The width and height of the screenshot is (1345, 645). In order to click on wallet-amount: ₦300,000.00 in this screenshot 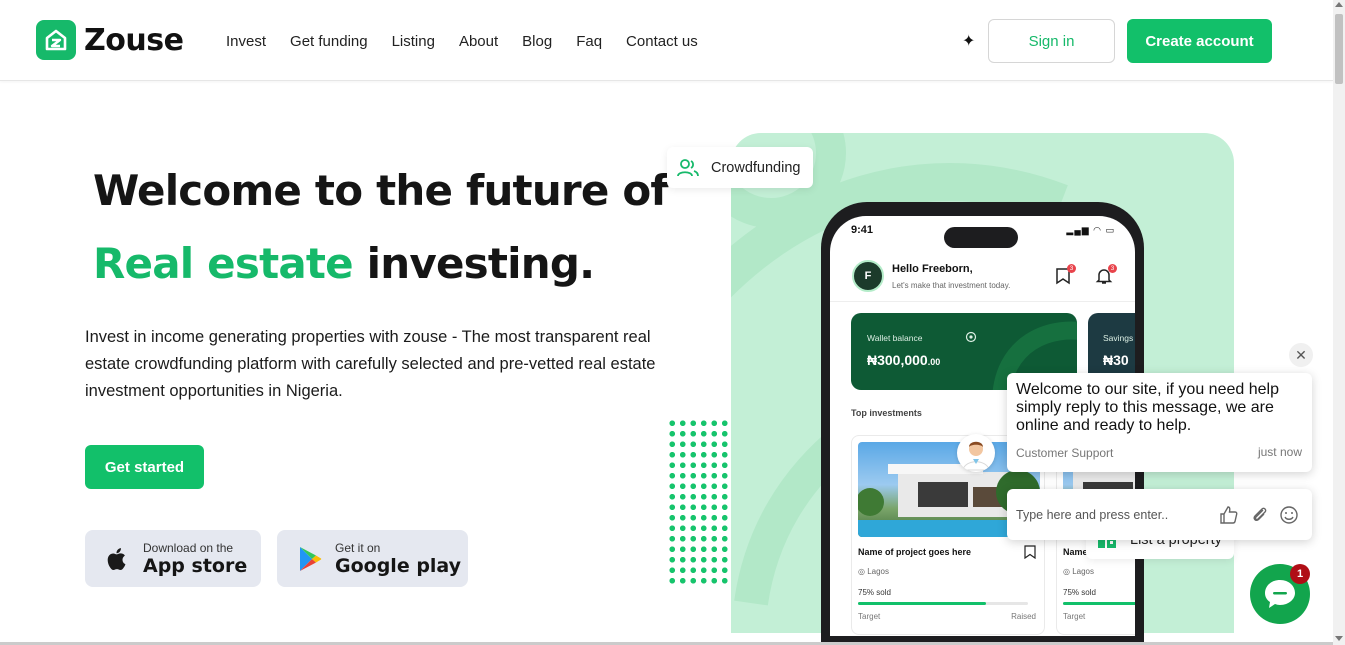, I will do `click(904, 360)`.